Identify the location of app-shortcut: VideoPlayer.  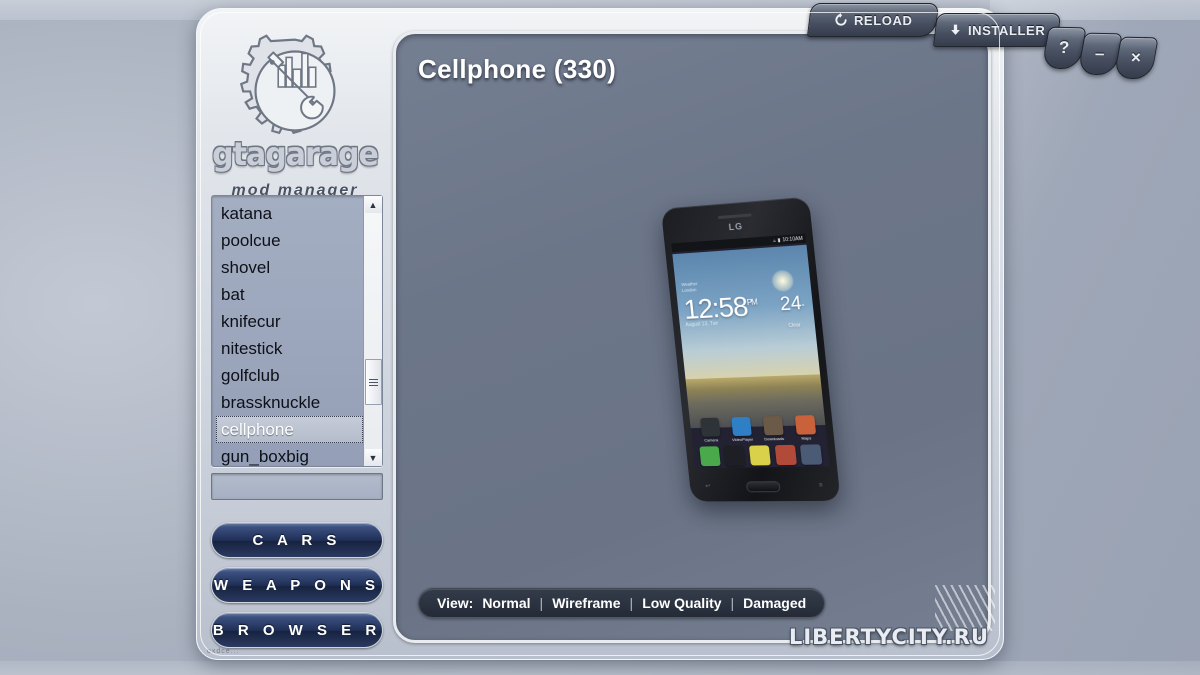
(742, 429).